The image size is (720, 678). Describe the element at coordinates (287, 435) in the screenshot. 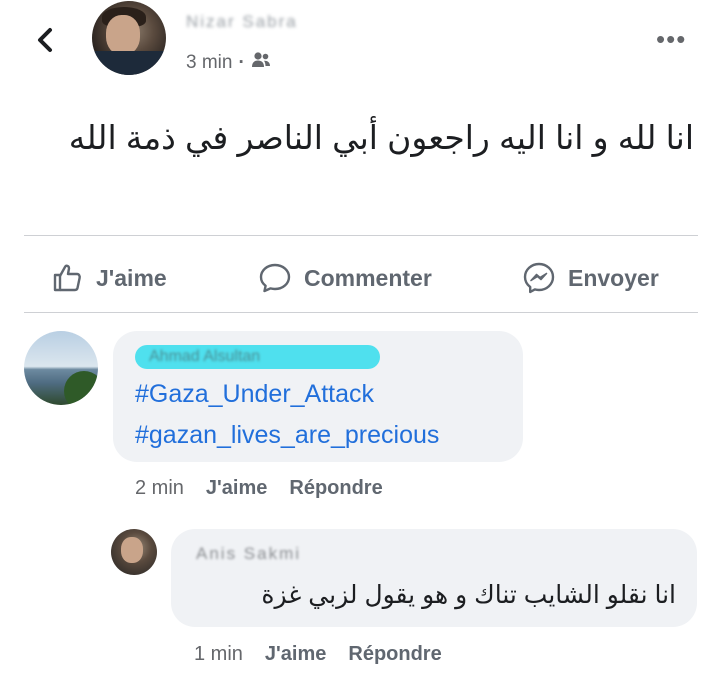

I see `hashtag-link: #gazan_lives_are_precious` at that location.